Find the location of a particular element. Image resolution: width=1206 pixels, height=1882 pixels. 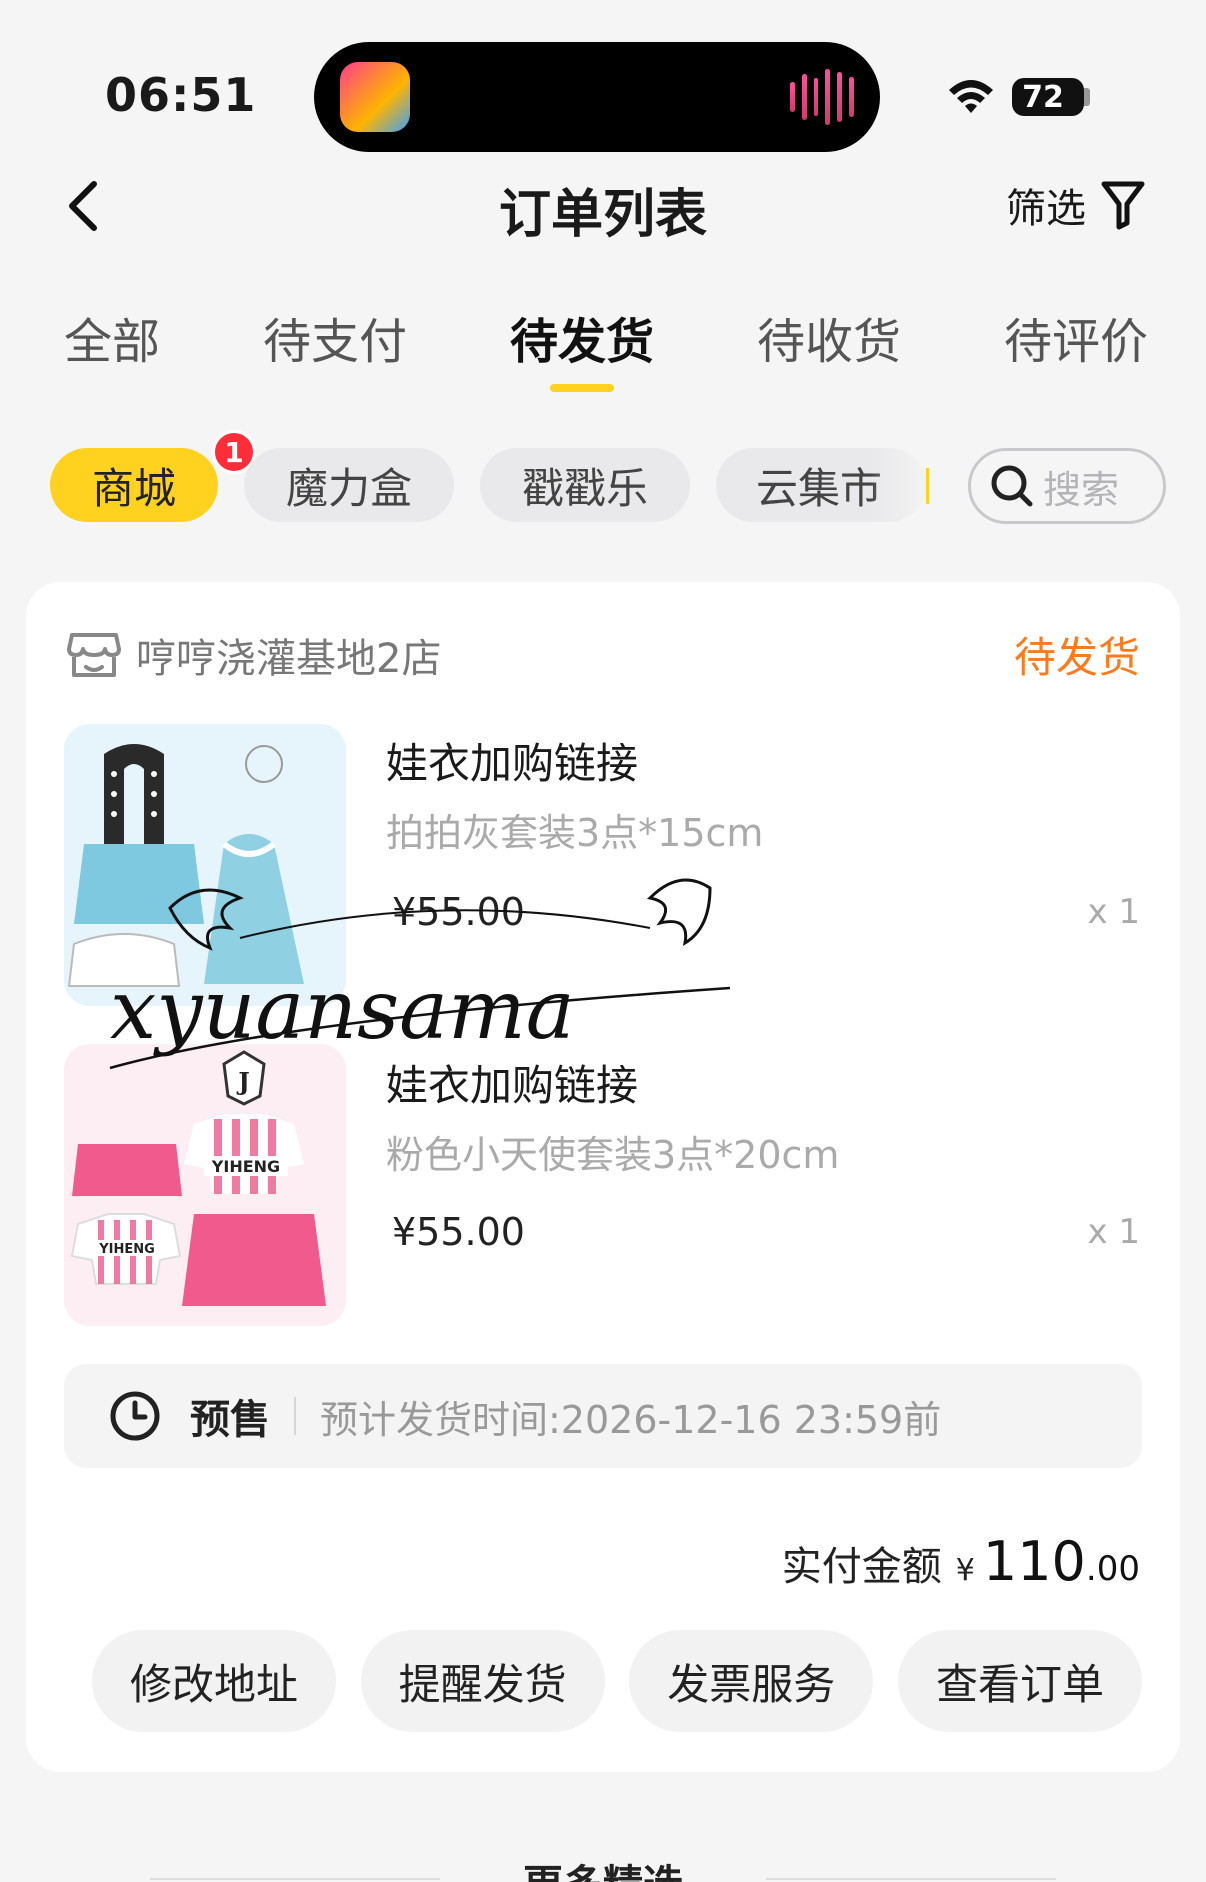

funnel-icon is located at coordinates (1123, 205).